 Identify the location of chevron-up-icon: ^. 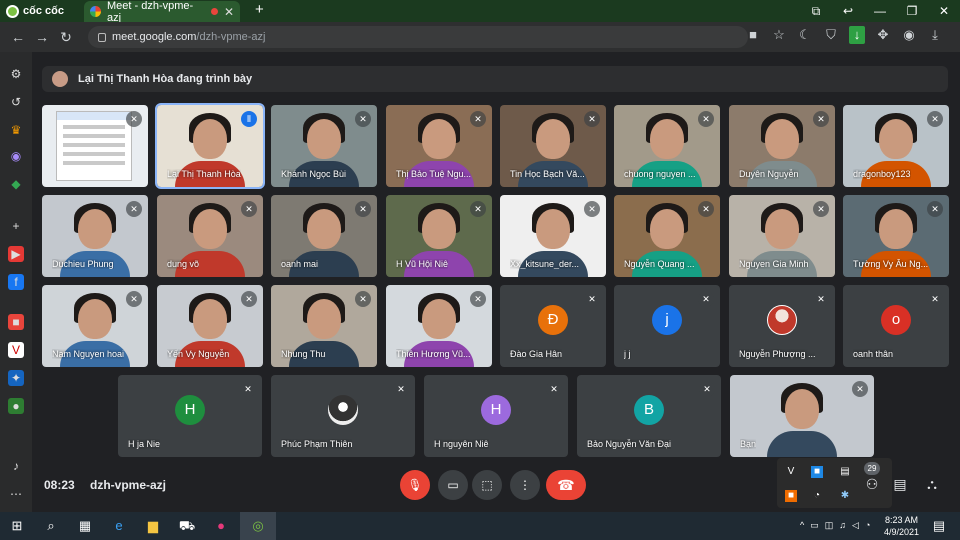
(802, 525).